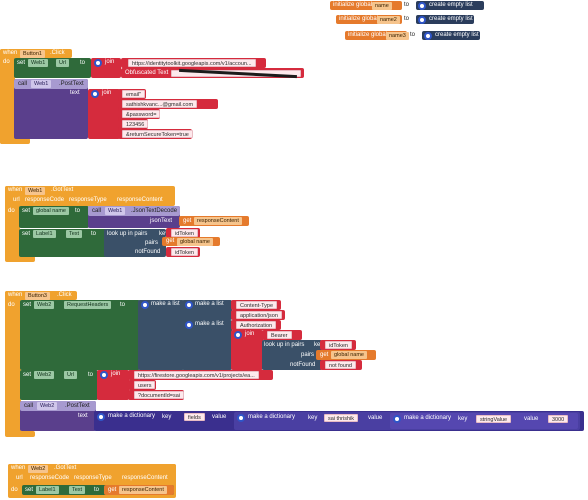 The width and height of the screenshot is (588, 500). What do you see at coordinates (212, 73) in the screenshot?
I see `obfuscated-text-block: Obfuscated Text` at bounding box center [212, 73].